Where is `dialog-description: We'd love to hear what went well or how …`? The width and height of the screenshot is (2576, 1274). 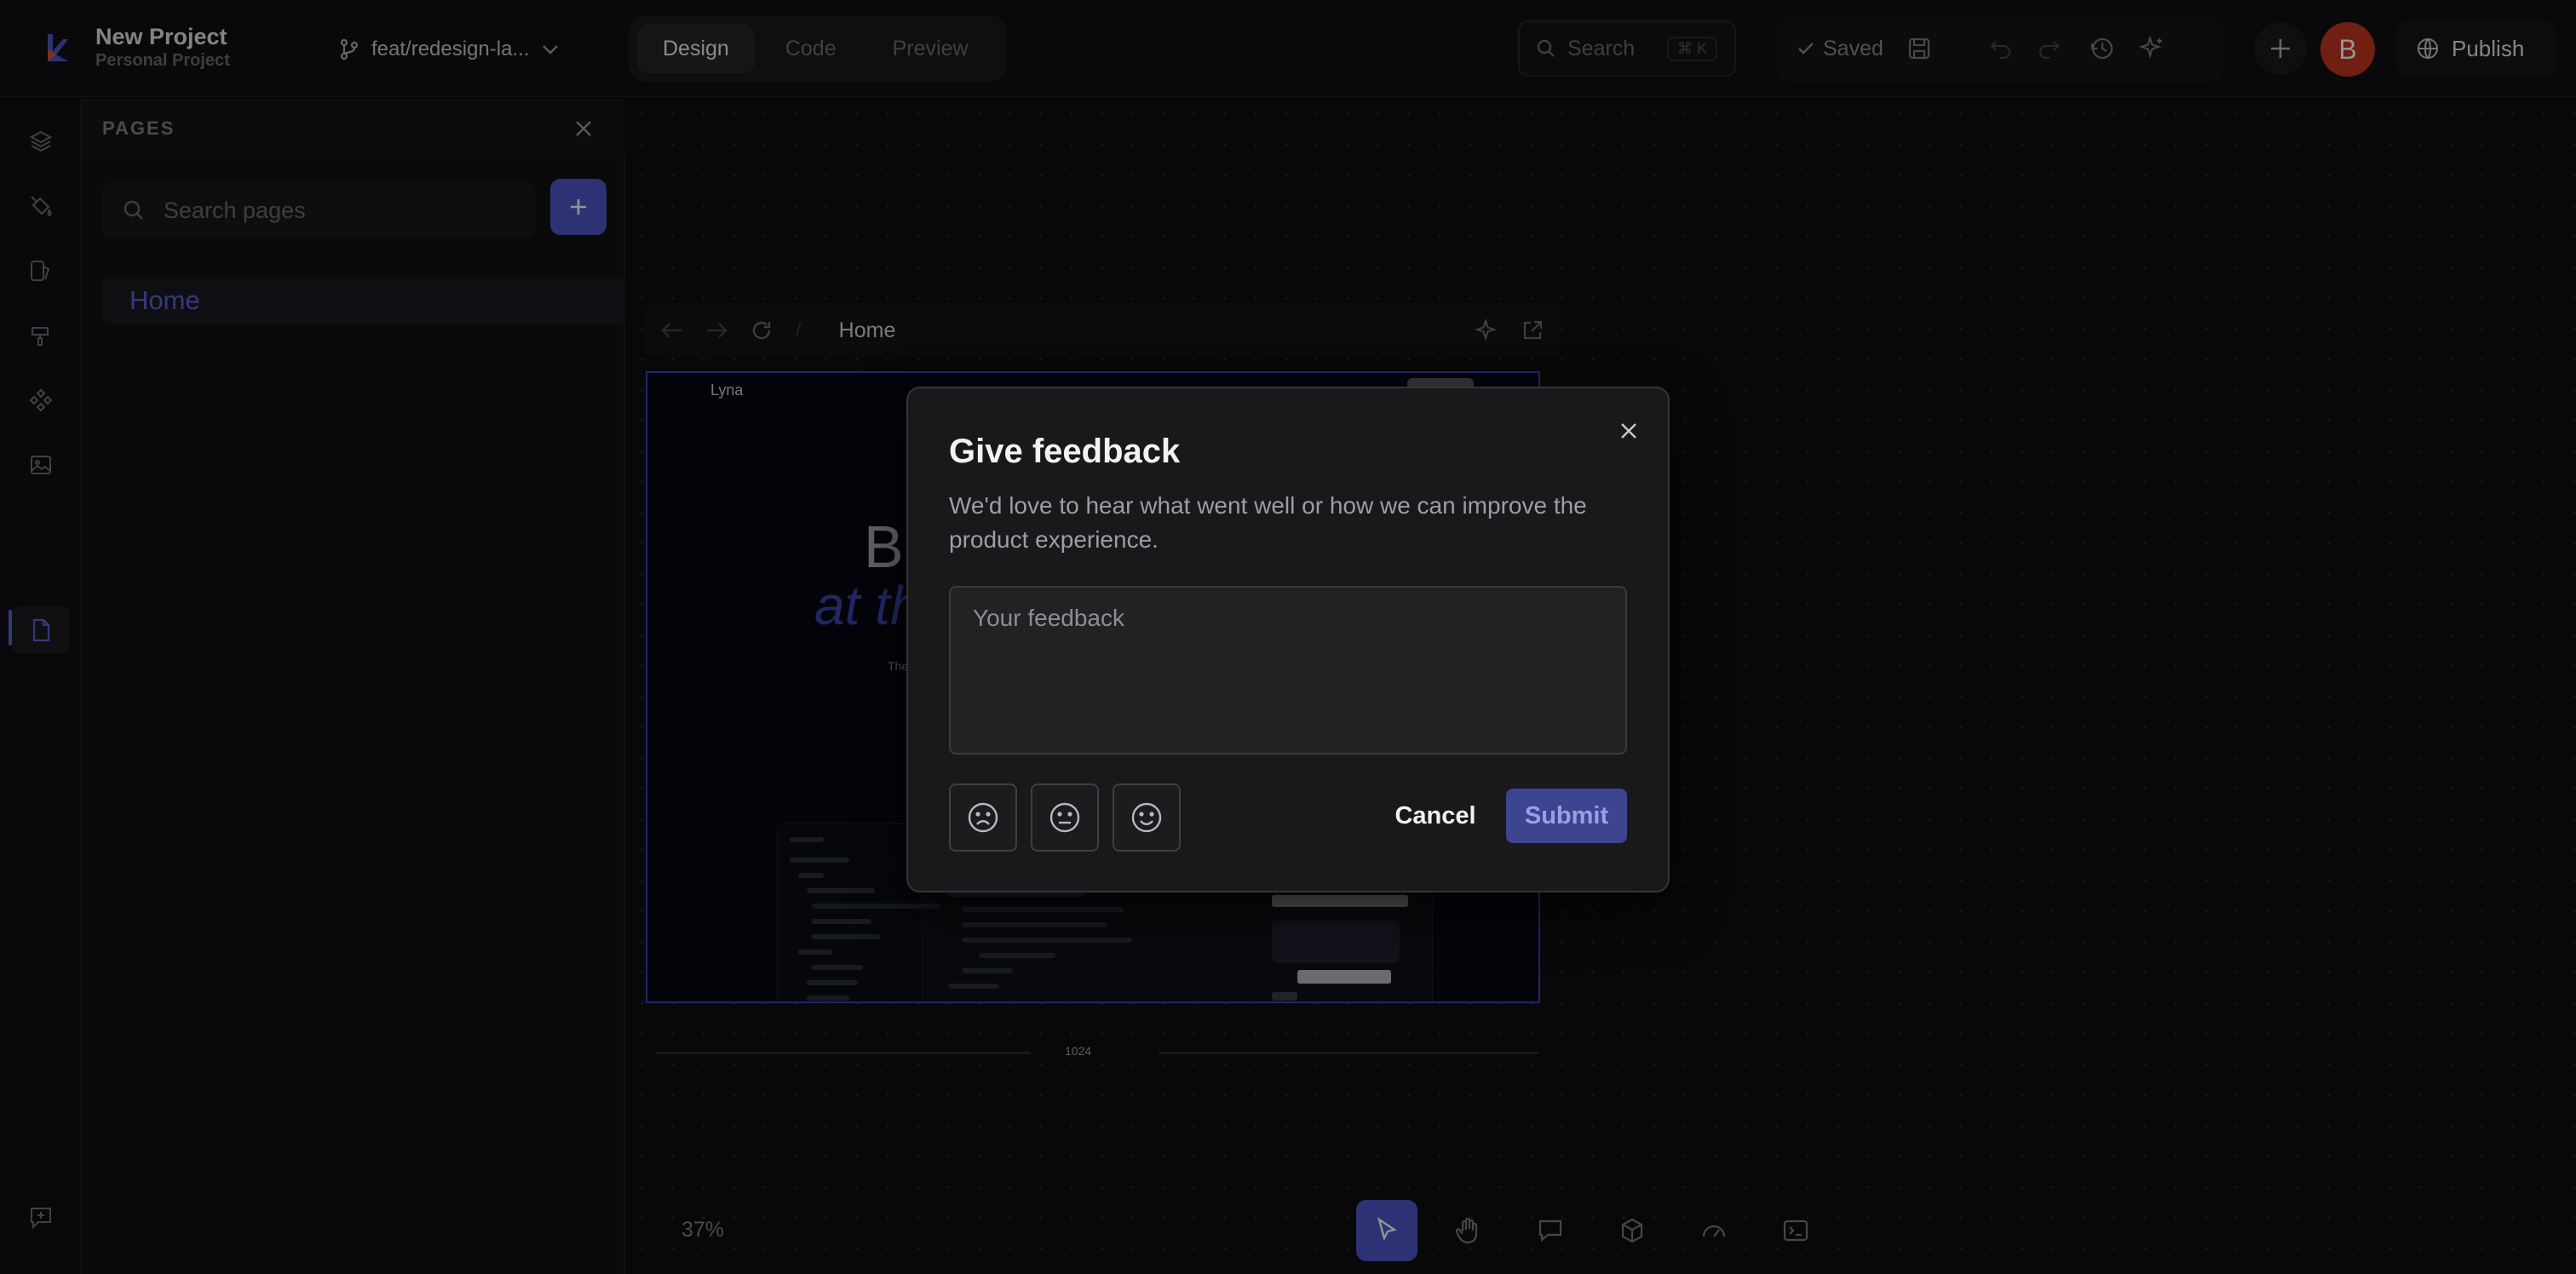 dialog-description: We'd love to hear what went well or how … is located at coordinates (1268, 522).